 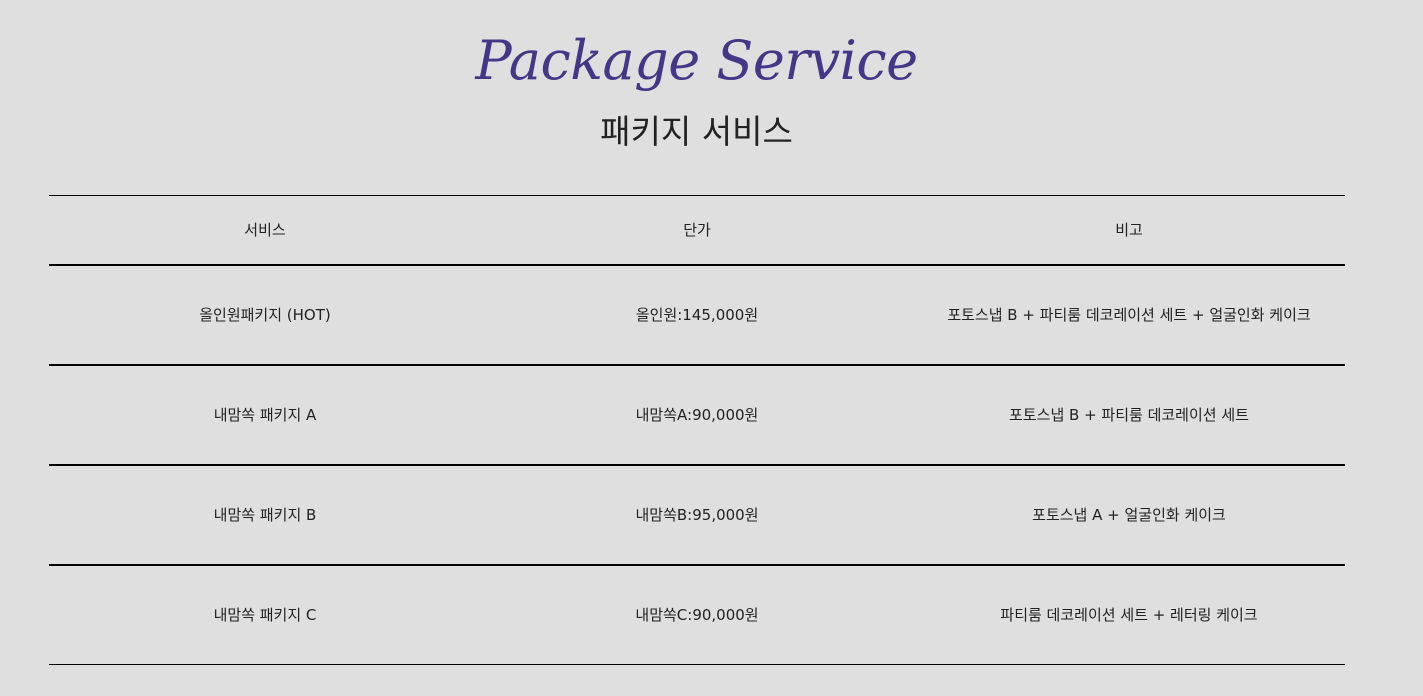 I want to click on package-name-cell: 내맘쏙 패키지 A, so click(x=265, y=415).